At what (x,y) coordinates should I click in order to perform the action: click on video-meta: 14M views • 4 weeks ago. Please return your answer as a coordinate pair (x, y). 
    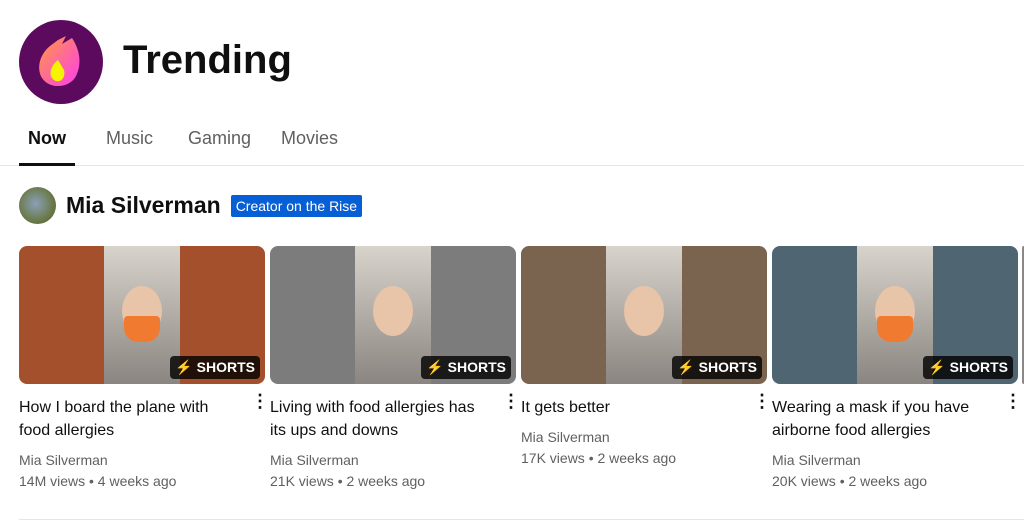
    Looking at the image, I should click on (98, 481).